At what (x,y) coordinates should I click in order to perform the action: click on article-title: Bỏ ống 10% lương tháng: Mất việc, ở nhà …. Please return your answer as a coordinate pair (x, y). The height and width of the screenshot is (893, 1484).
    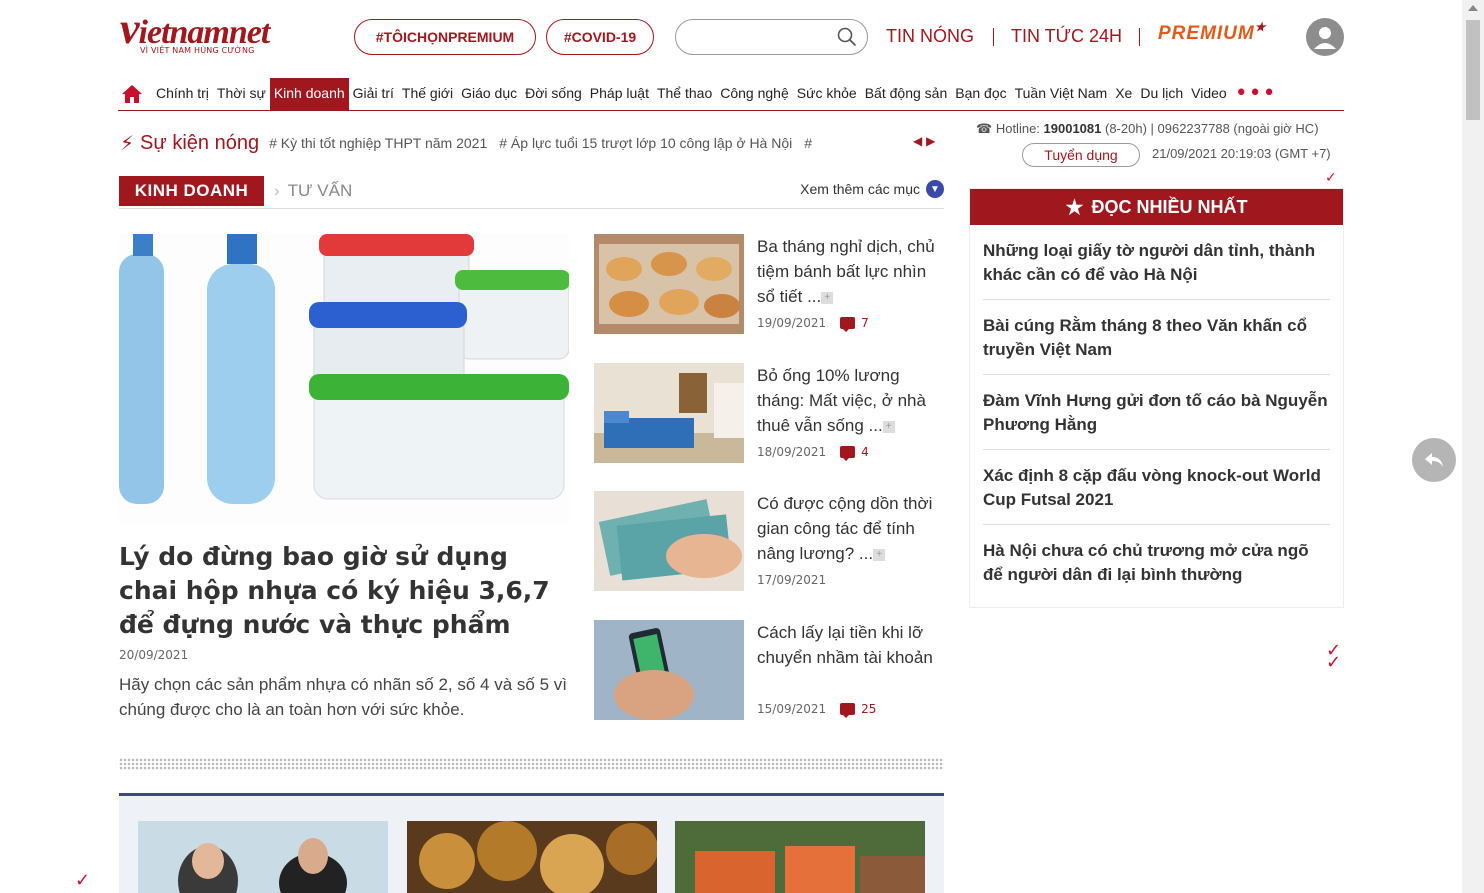
    Looking at the image, I should click on (852, 400).